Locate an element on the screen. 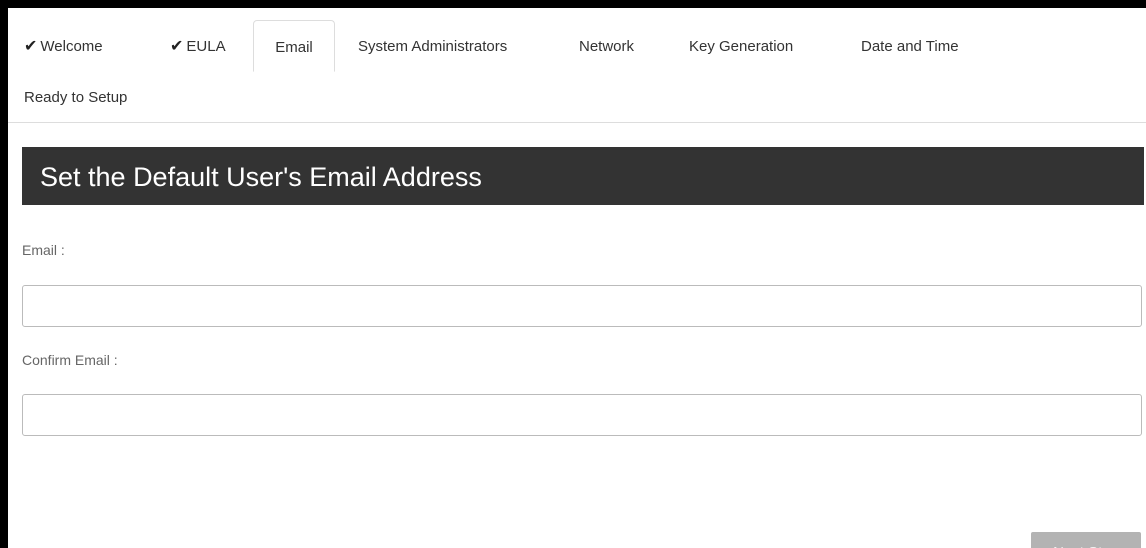  section-heading-bar: Set the Default User's Email Address is located at coordinates (583, 176).